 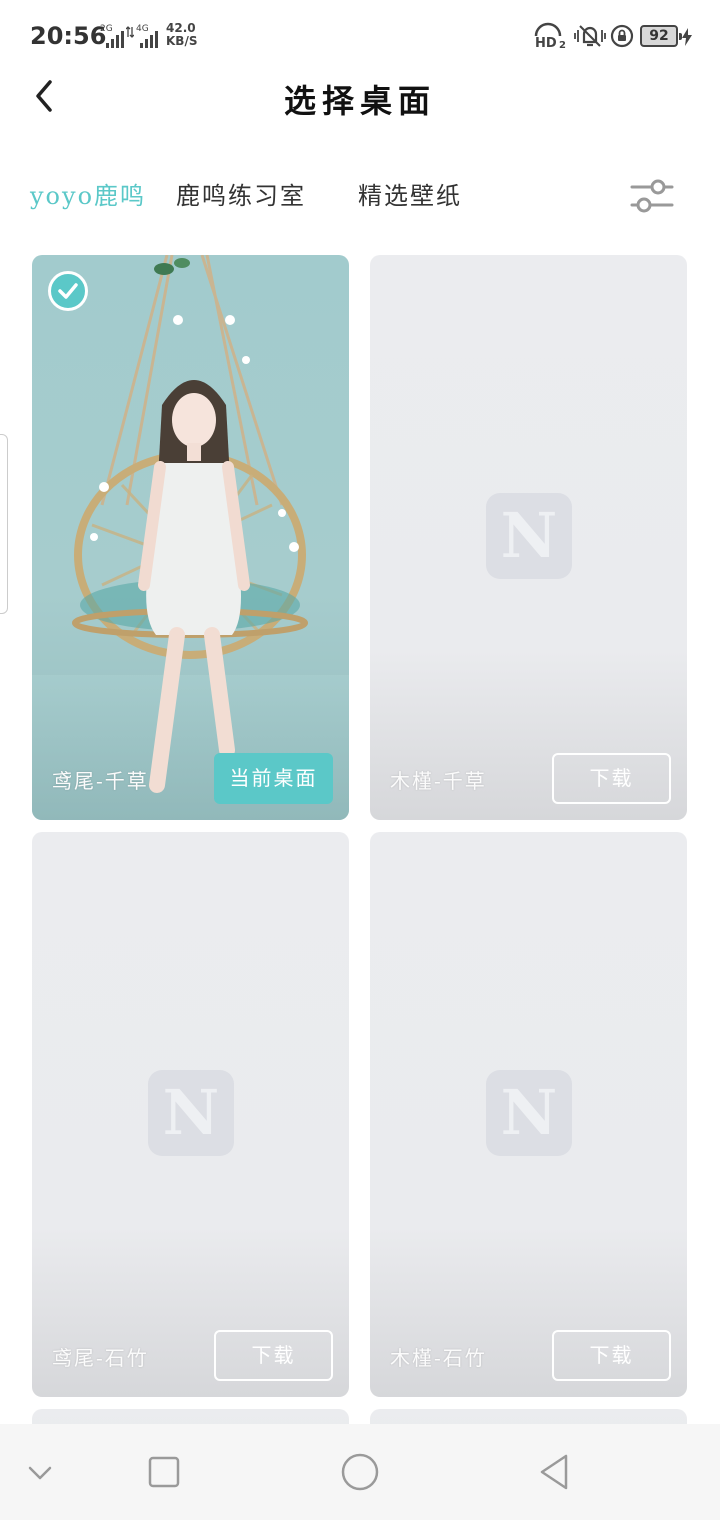 I want to click on tab-luming-practice-room: 鹿鸣练习室, so click(x=241, y=193).